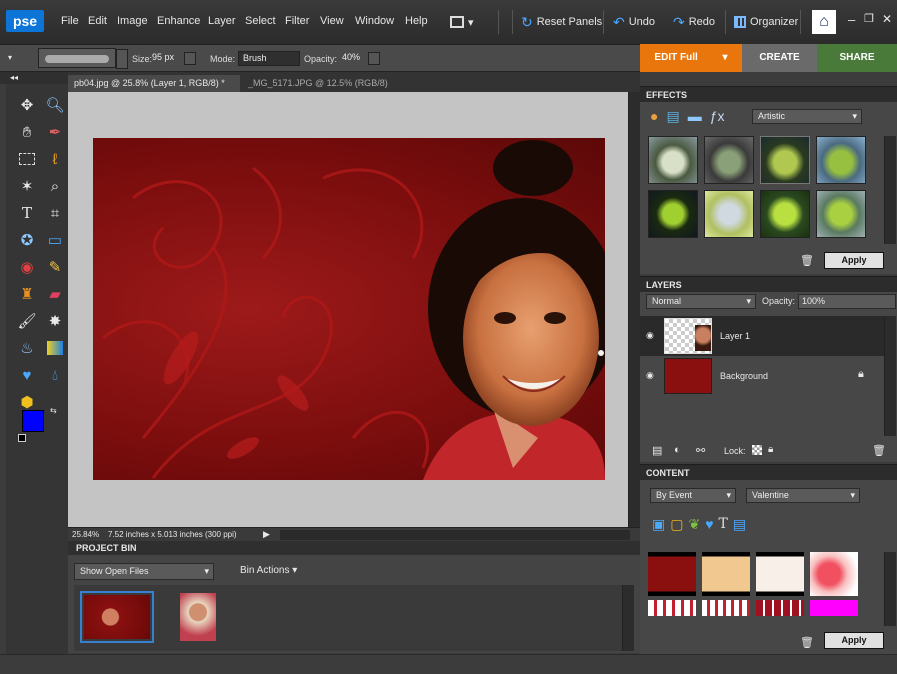 Image resolution: width=897 pixels, height=674 pixels. What do you see at coordinates (455, 535) in the screenshot?
I see `horizontal-scrollbar` at bounding box center [455, 535].